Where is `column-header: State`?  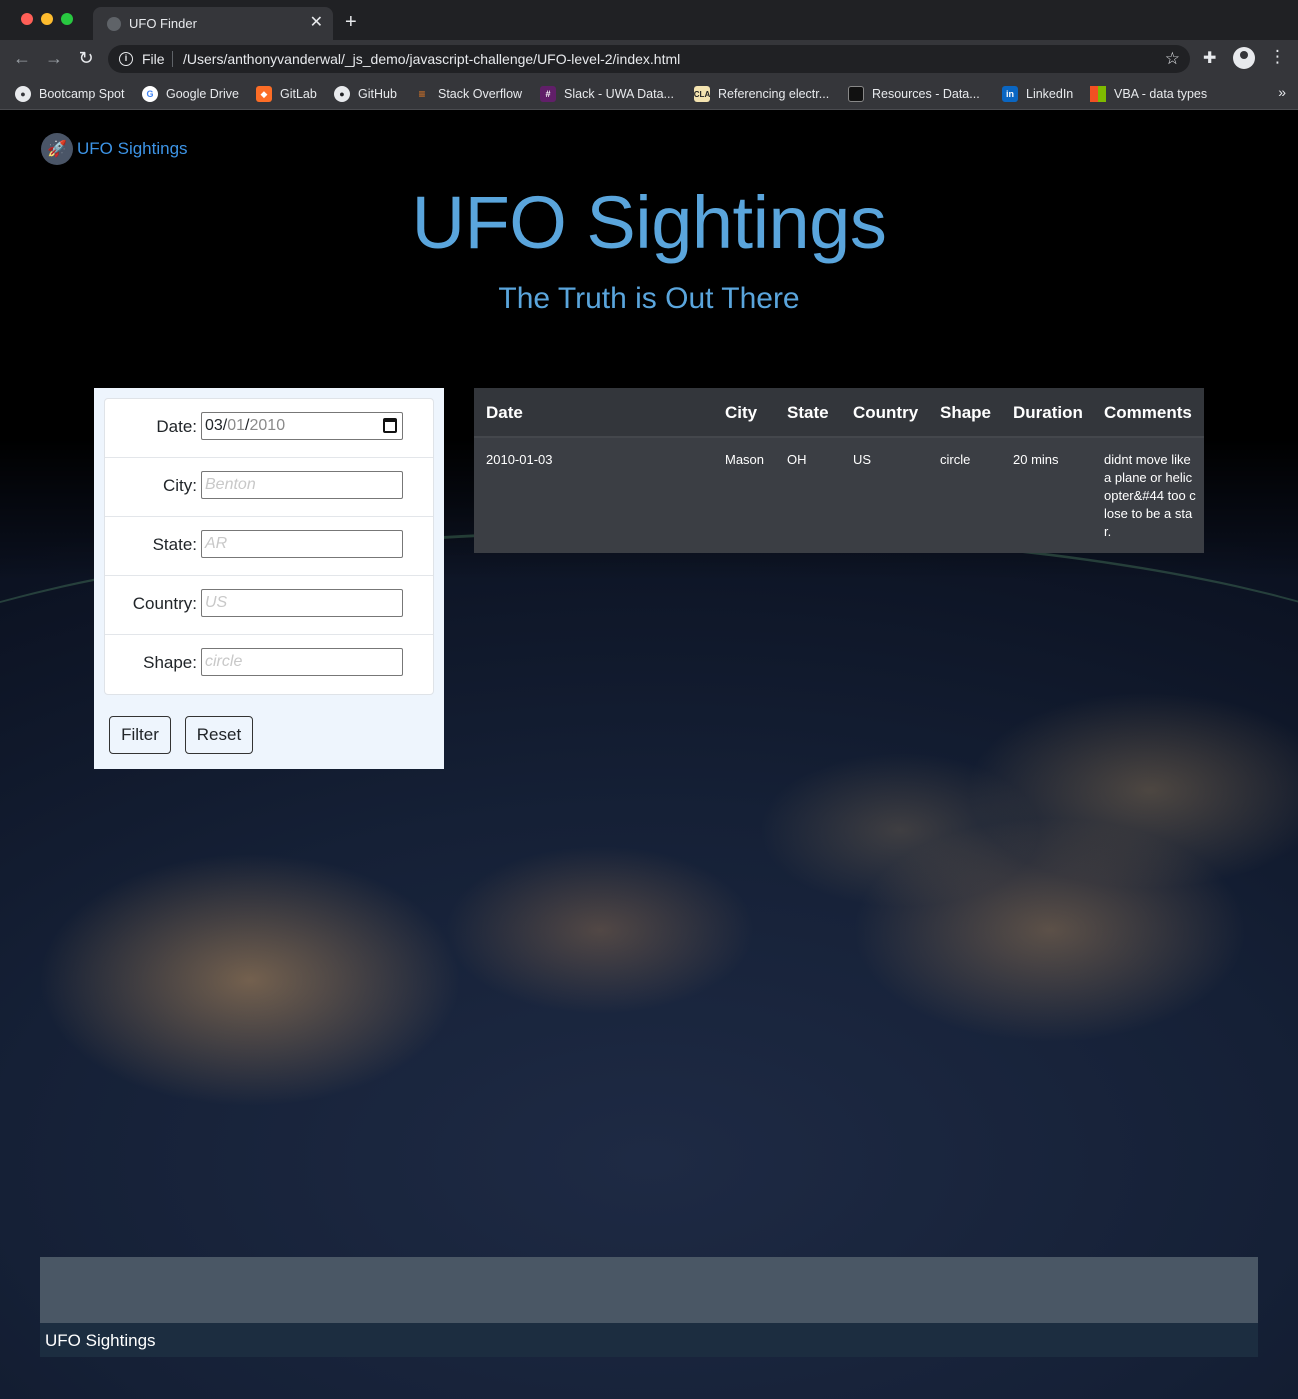 column-header: State is located at coordinates (808, 412).